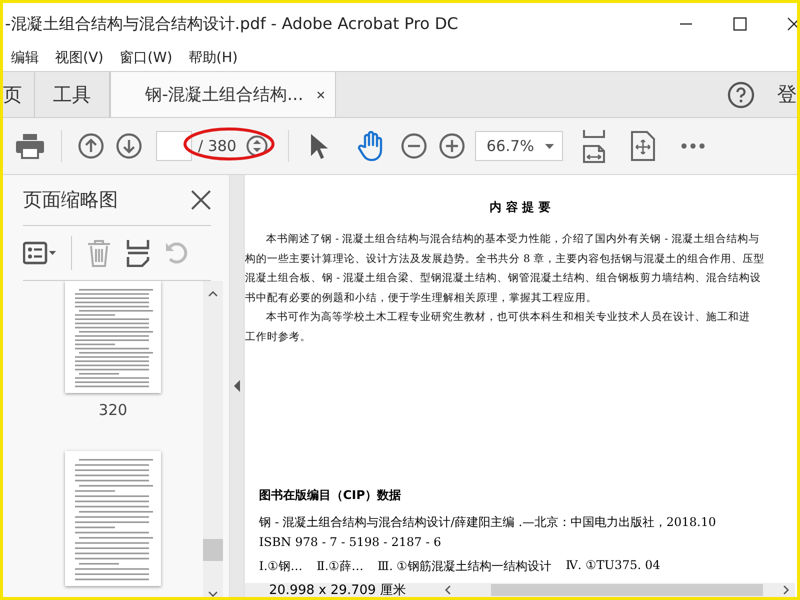  What do you see at coordinates (448, 590) in the screenshot?
I see `scroll-left-icon` at bounding box center [448, 590].